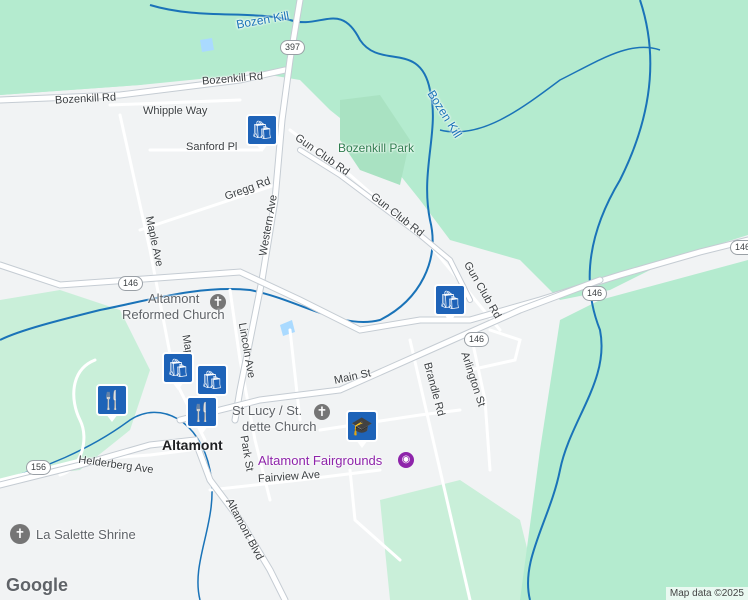  What do you see at coordinates (595, 293) in the screenshot?
I see `route-shield-146-east: 146` at bounding box center [595, 293].